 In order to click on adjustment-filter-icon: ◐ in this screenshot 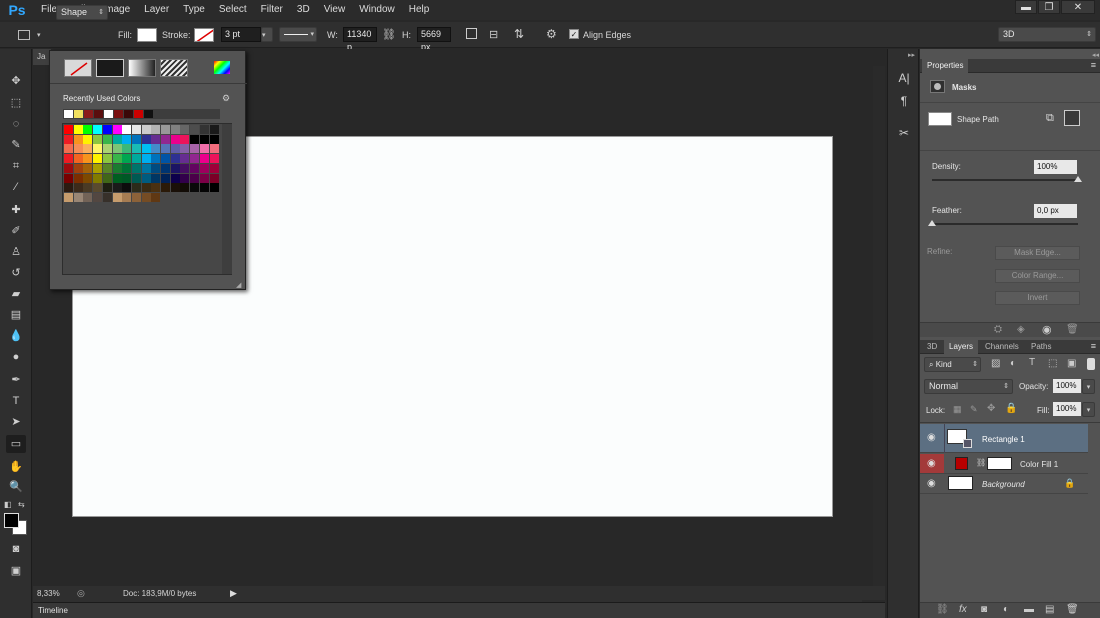, I will do `click(1013, 363)`.